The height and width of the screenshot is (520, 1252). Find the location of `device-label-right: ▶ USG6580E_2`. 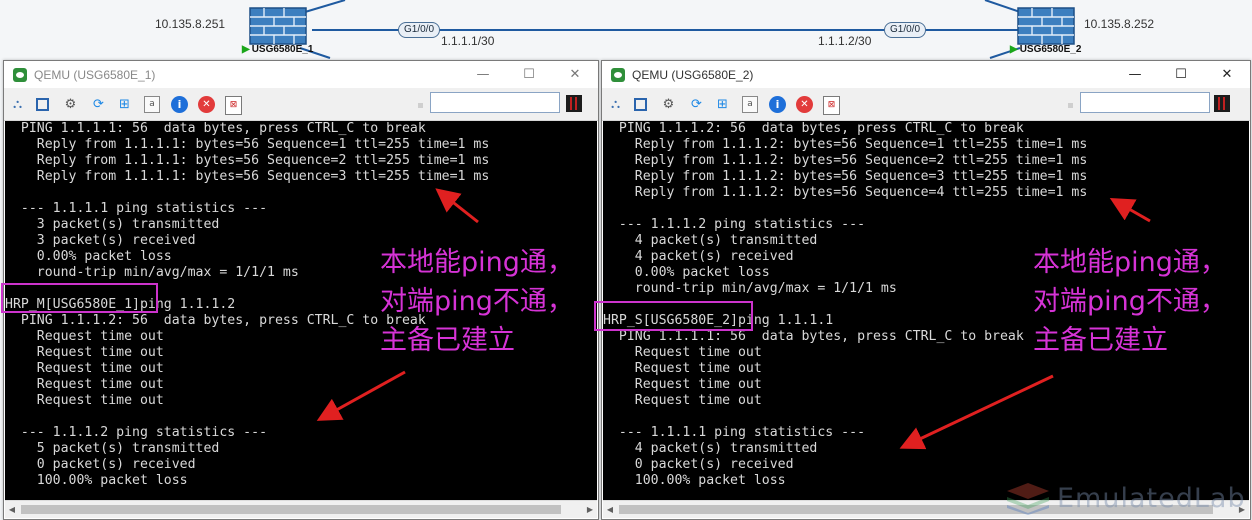

device-label-right: ▶ USG6580E_2 is located at coordinates (1045, 49).